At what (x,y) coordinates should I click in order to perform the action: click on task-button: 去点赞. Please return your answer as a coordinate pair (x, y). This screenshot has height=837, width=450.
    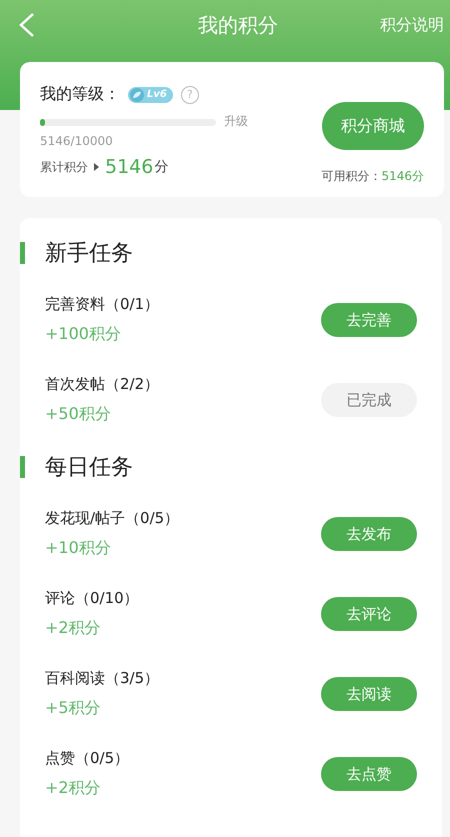
    Looking at the image, I should click on (369, 774).